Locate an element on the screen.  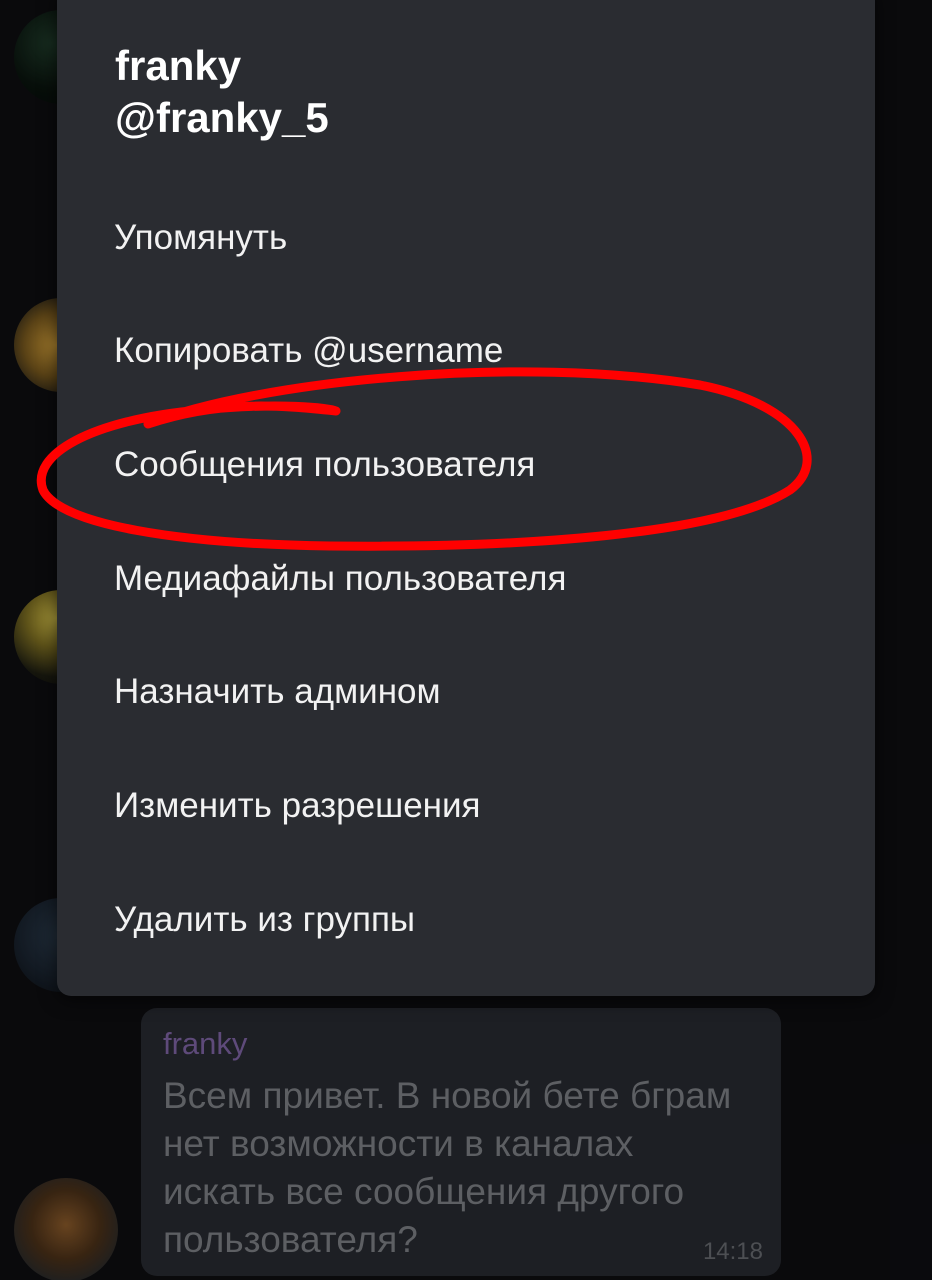
menu-item-remove-from-group: Удалить из группы is located at coordinates (466, 920).